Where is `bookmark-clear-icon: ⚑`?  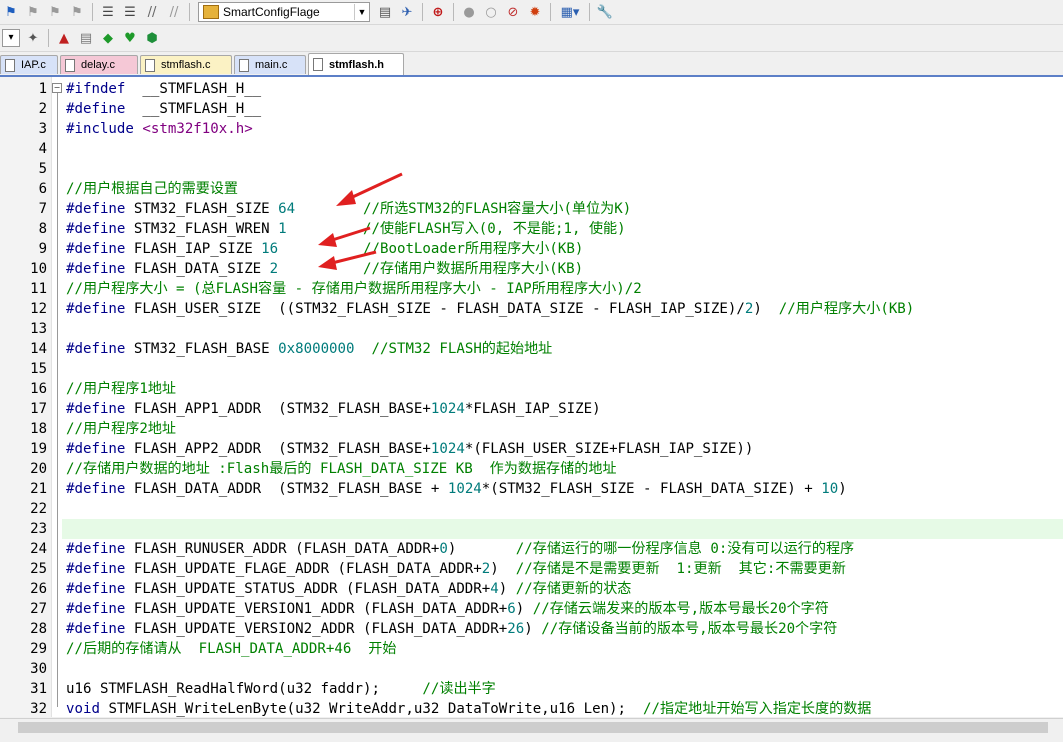
bookmark-clear-icon: ⚑ is located at coordinates (77, 12).